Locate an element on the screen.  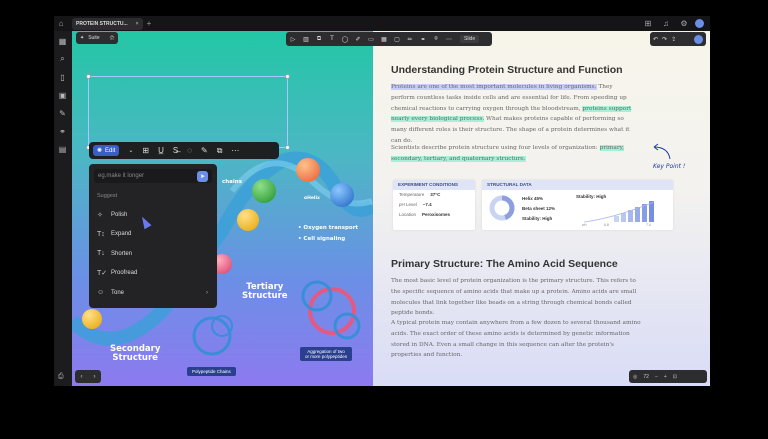
selection-box is located at coordinates (188, 112).